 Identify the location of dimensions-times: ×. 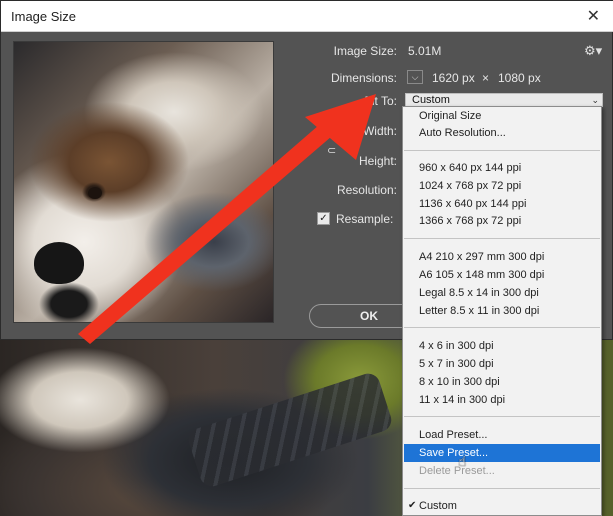
(486, 78).